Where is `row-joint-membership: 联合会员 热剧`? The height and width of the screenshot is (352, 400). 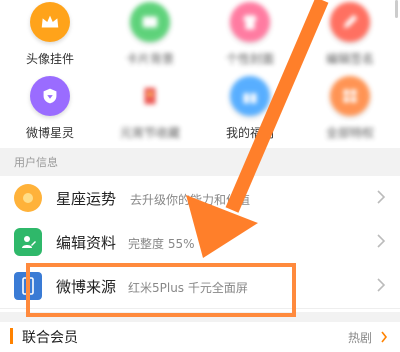
row-joint-membership: 联合会员 热剧 is located at coordinates (200, 337).